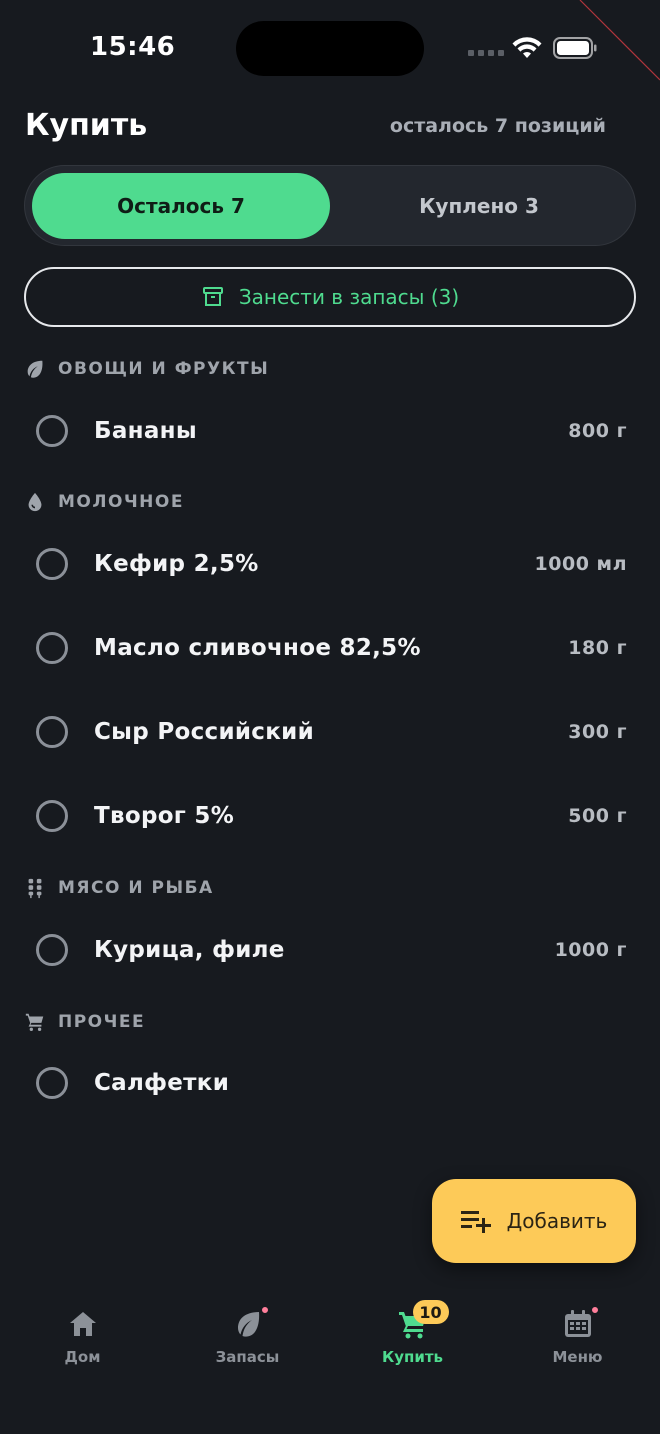 This screenshot has width=660, height=1434. What do you see at coordinates (597, 816) in the screenshot?
I see `item-quantity: 500 г` at bounding box center [597, 816].